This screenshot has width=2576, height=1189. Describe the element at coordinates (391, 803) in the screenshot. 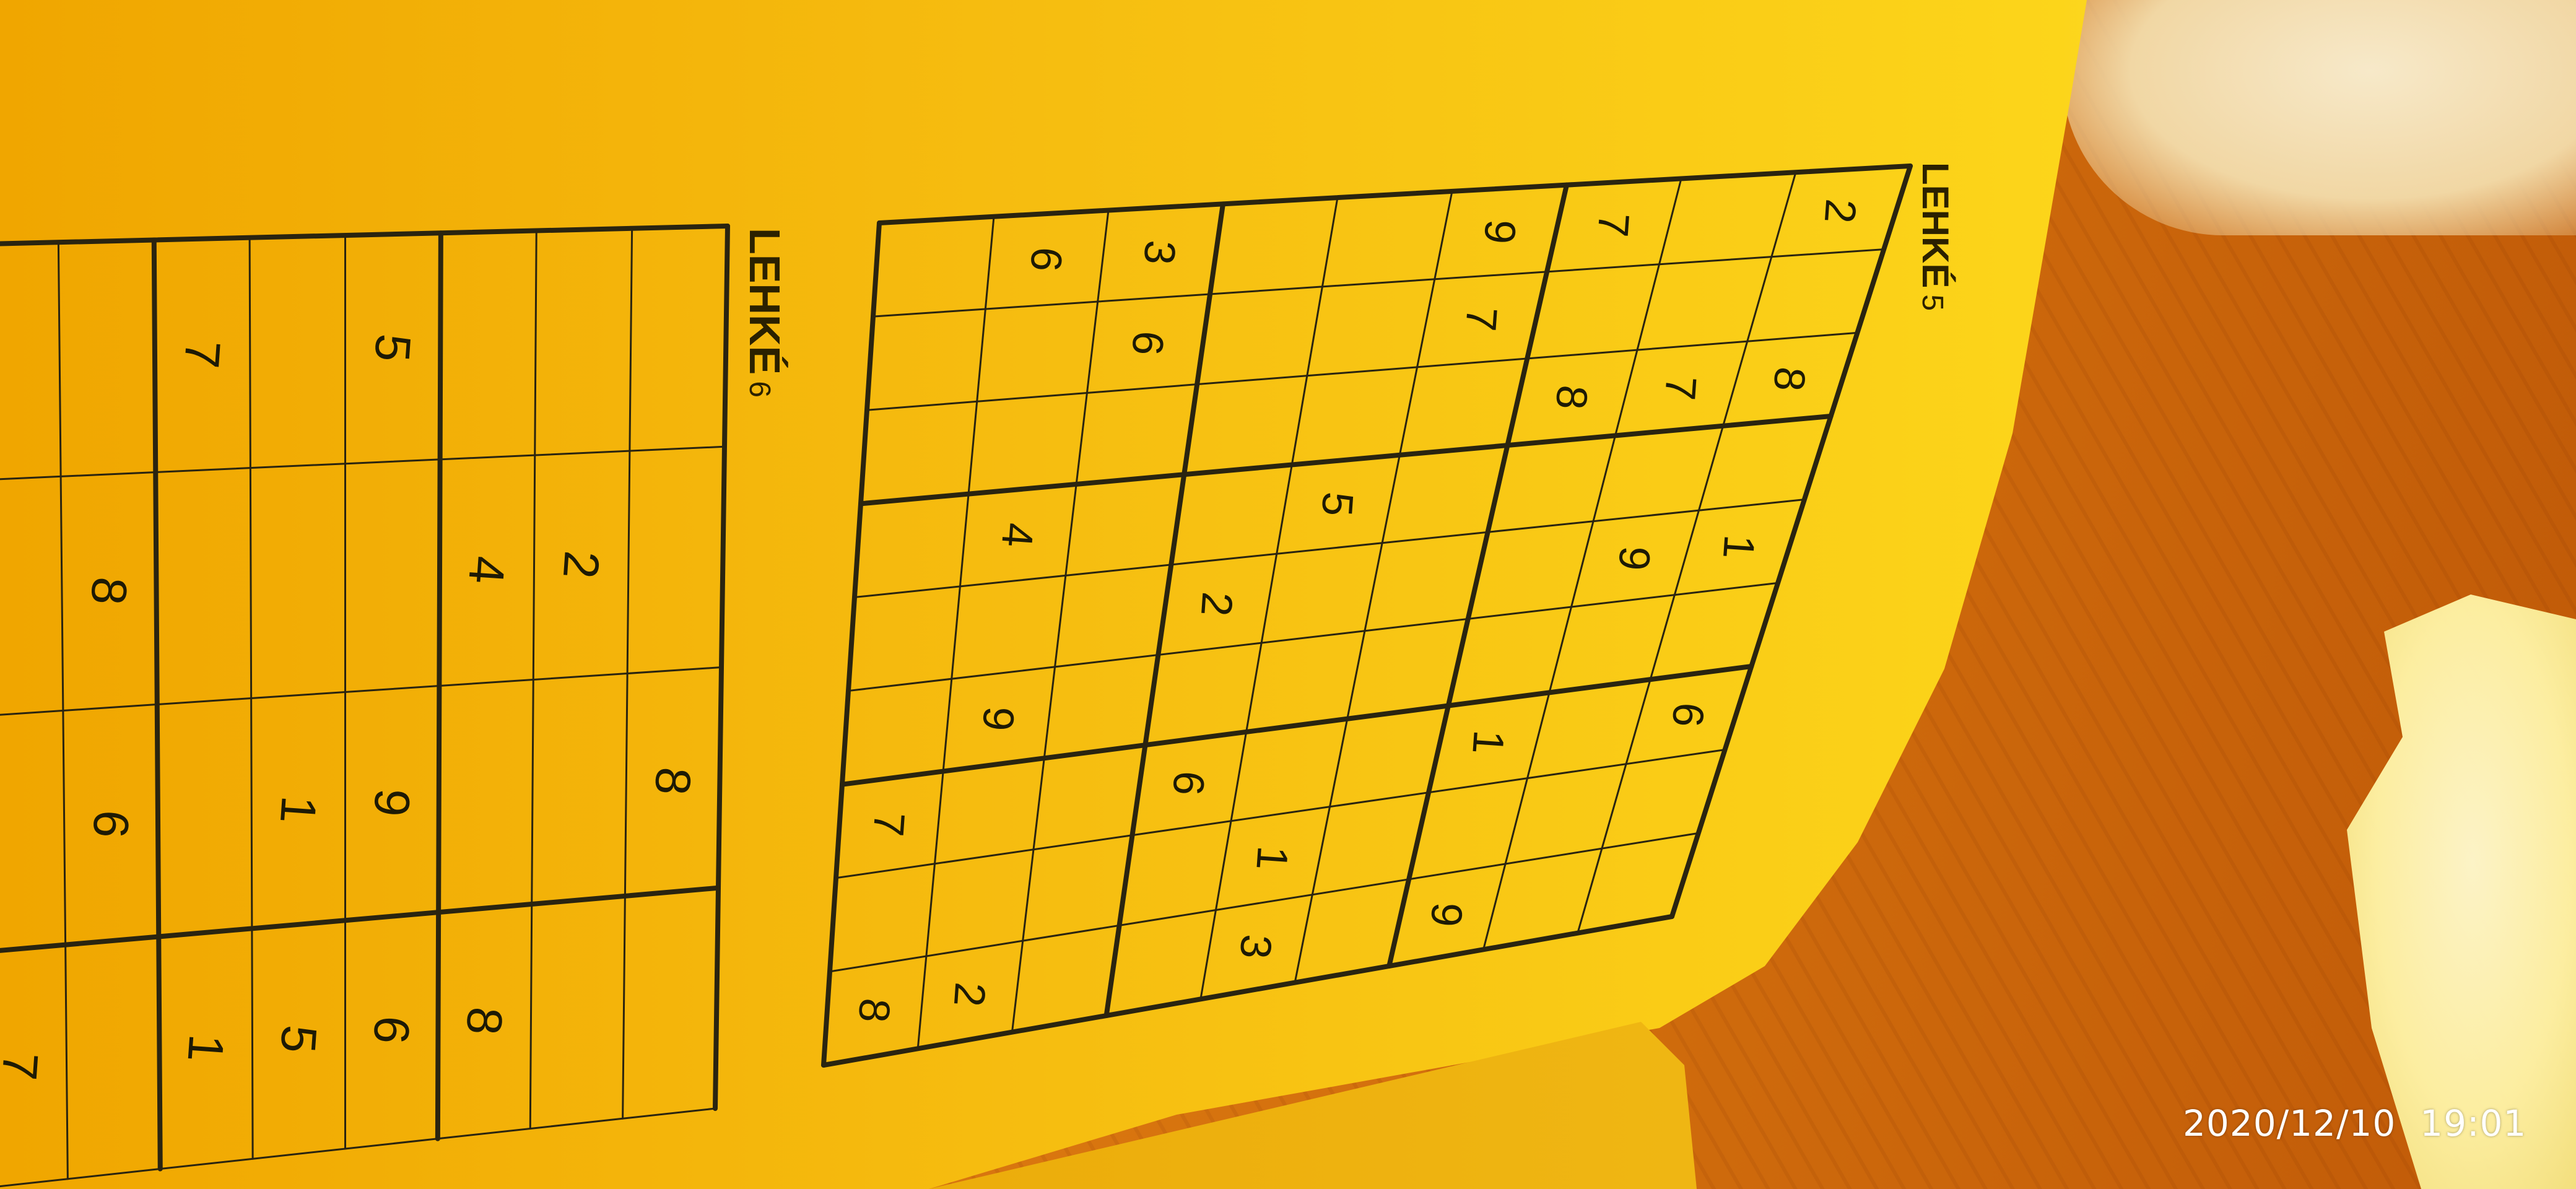

I see `puzzle-6-given-digit: 9` at that location.